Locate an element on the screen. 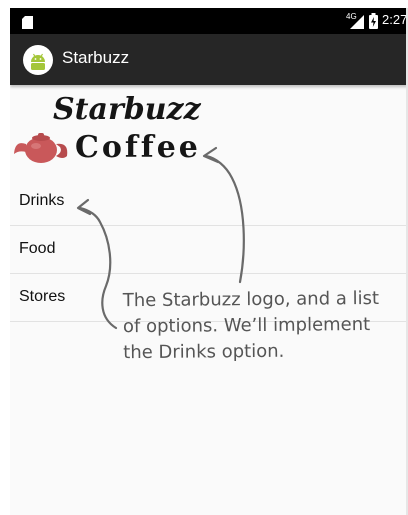 The width and height of the screenshot is (408, 515). status-bar: 4G 2:27 is located at coordinates (209, 21).